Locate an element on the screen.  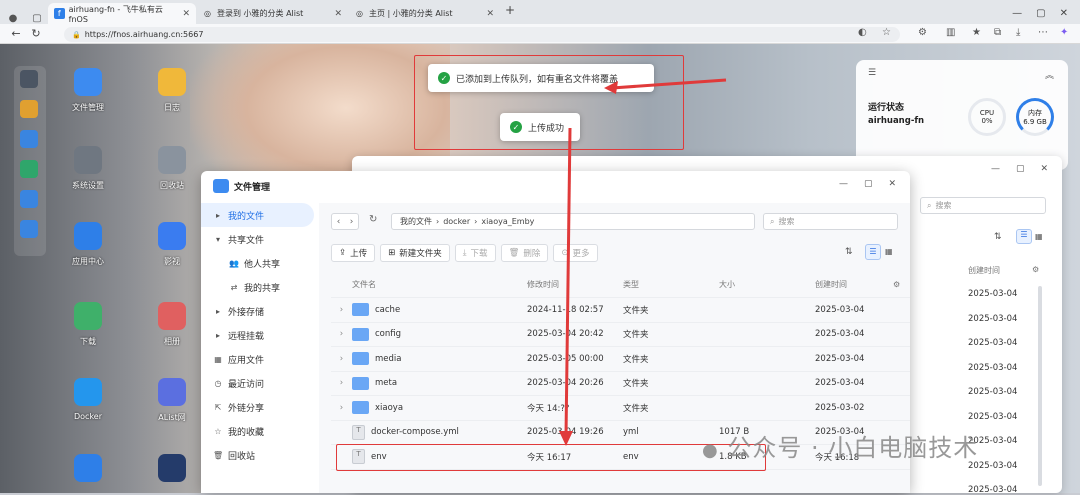
watermark: ● 公众号 · 小白电脑技术 is located at coordinates (840, 445).